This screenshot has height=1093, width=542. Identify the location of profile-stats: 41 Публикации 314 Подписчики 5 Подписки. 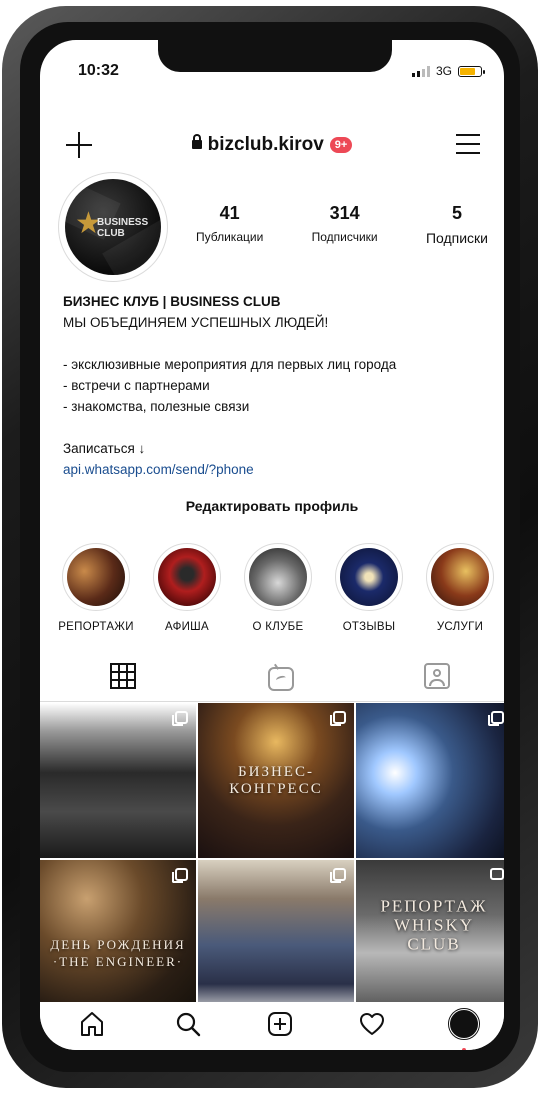
(342, 224).